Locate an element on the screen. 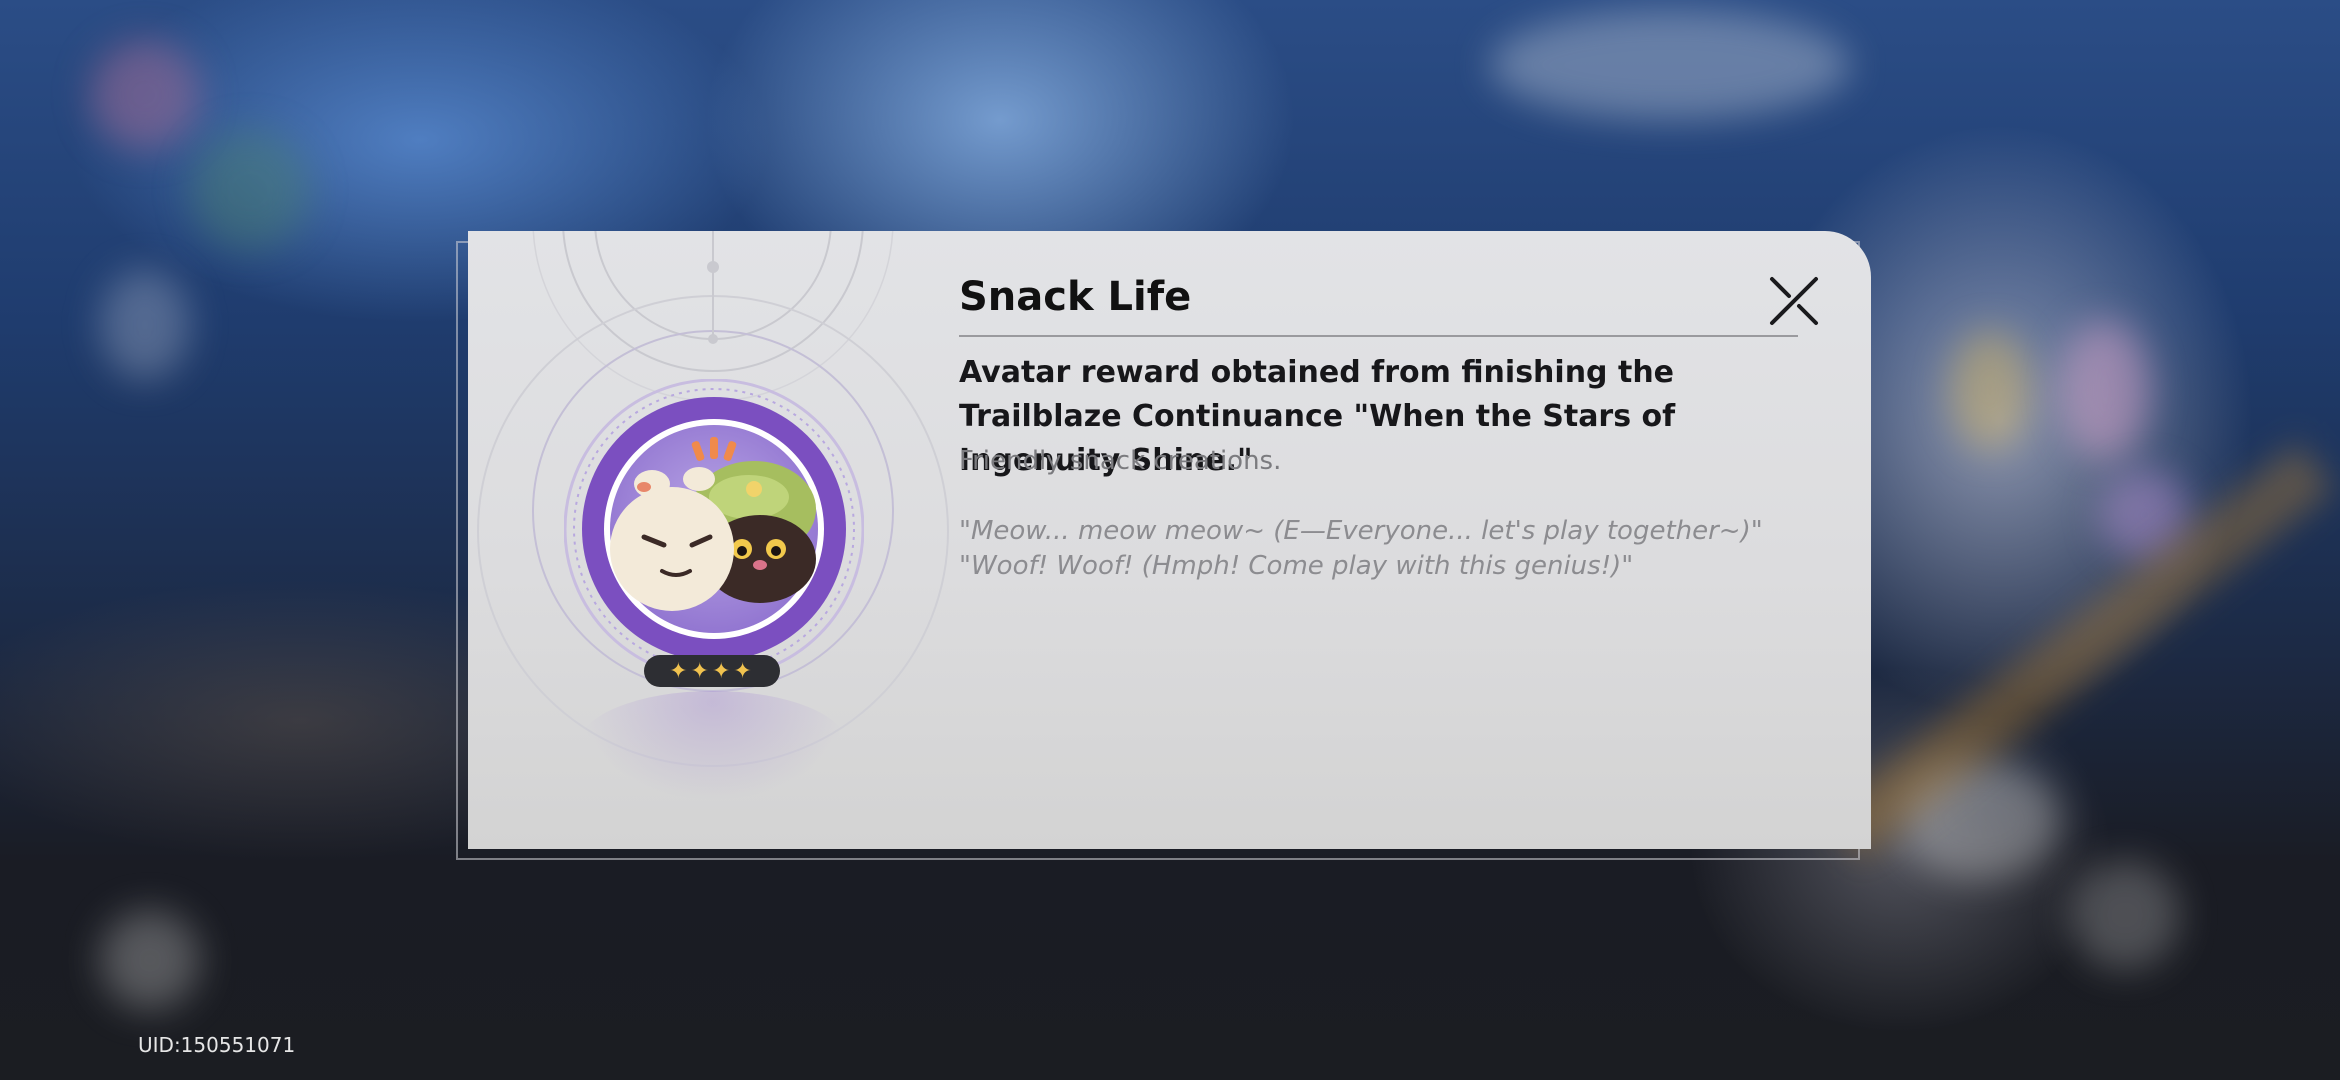 Image resolution: width=2340 pixels, height=1080 pixels. rarity-stars-text: ✦✦✦✦ is located at coordinates (712, 671).